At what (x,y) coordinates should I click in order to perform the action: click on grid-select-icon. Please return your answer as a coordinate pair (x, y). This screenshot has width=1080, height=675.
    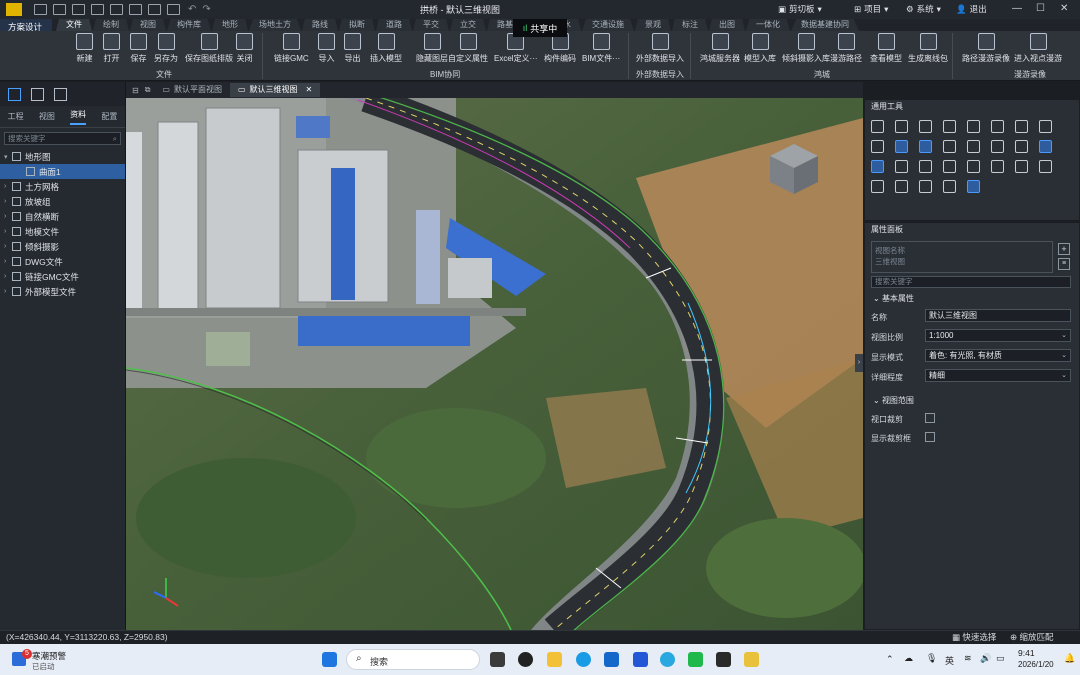
    Looking at the image, I should click on (877, 166).